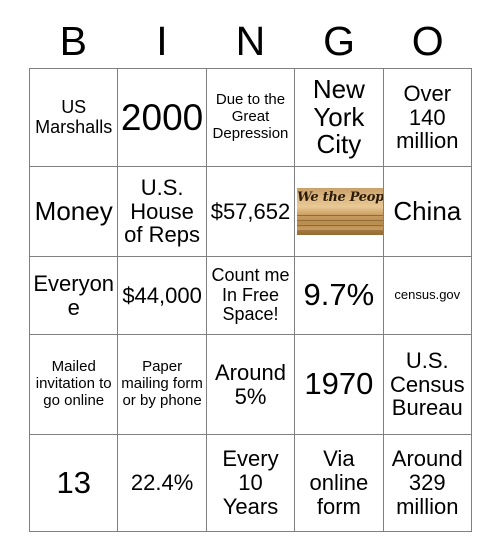 The height and width of the screenshot is (544, 500). I want to click on bingo-cell-b3: Everyone, so click(73, 295).